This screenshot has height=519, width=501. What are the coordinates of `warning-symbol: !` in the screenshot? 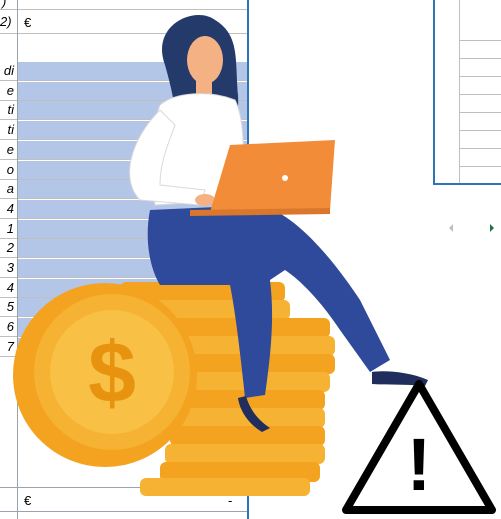 It's located at (419, 464).